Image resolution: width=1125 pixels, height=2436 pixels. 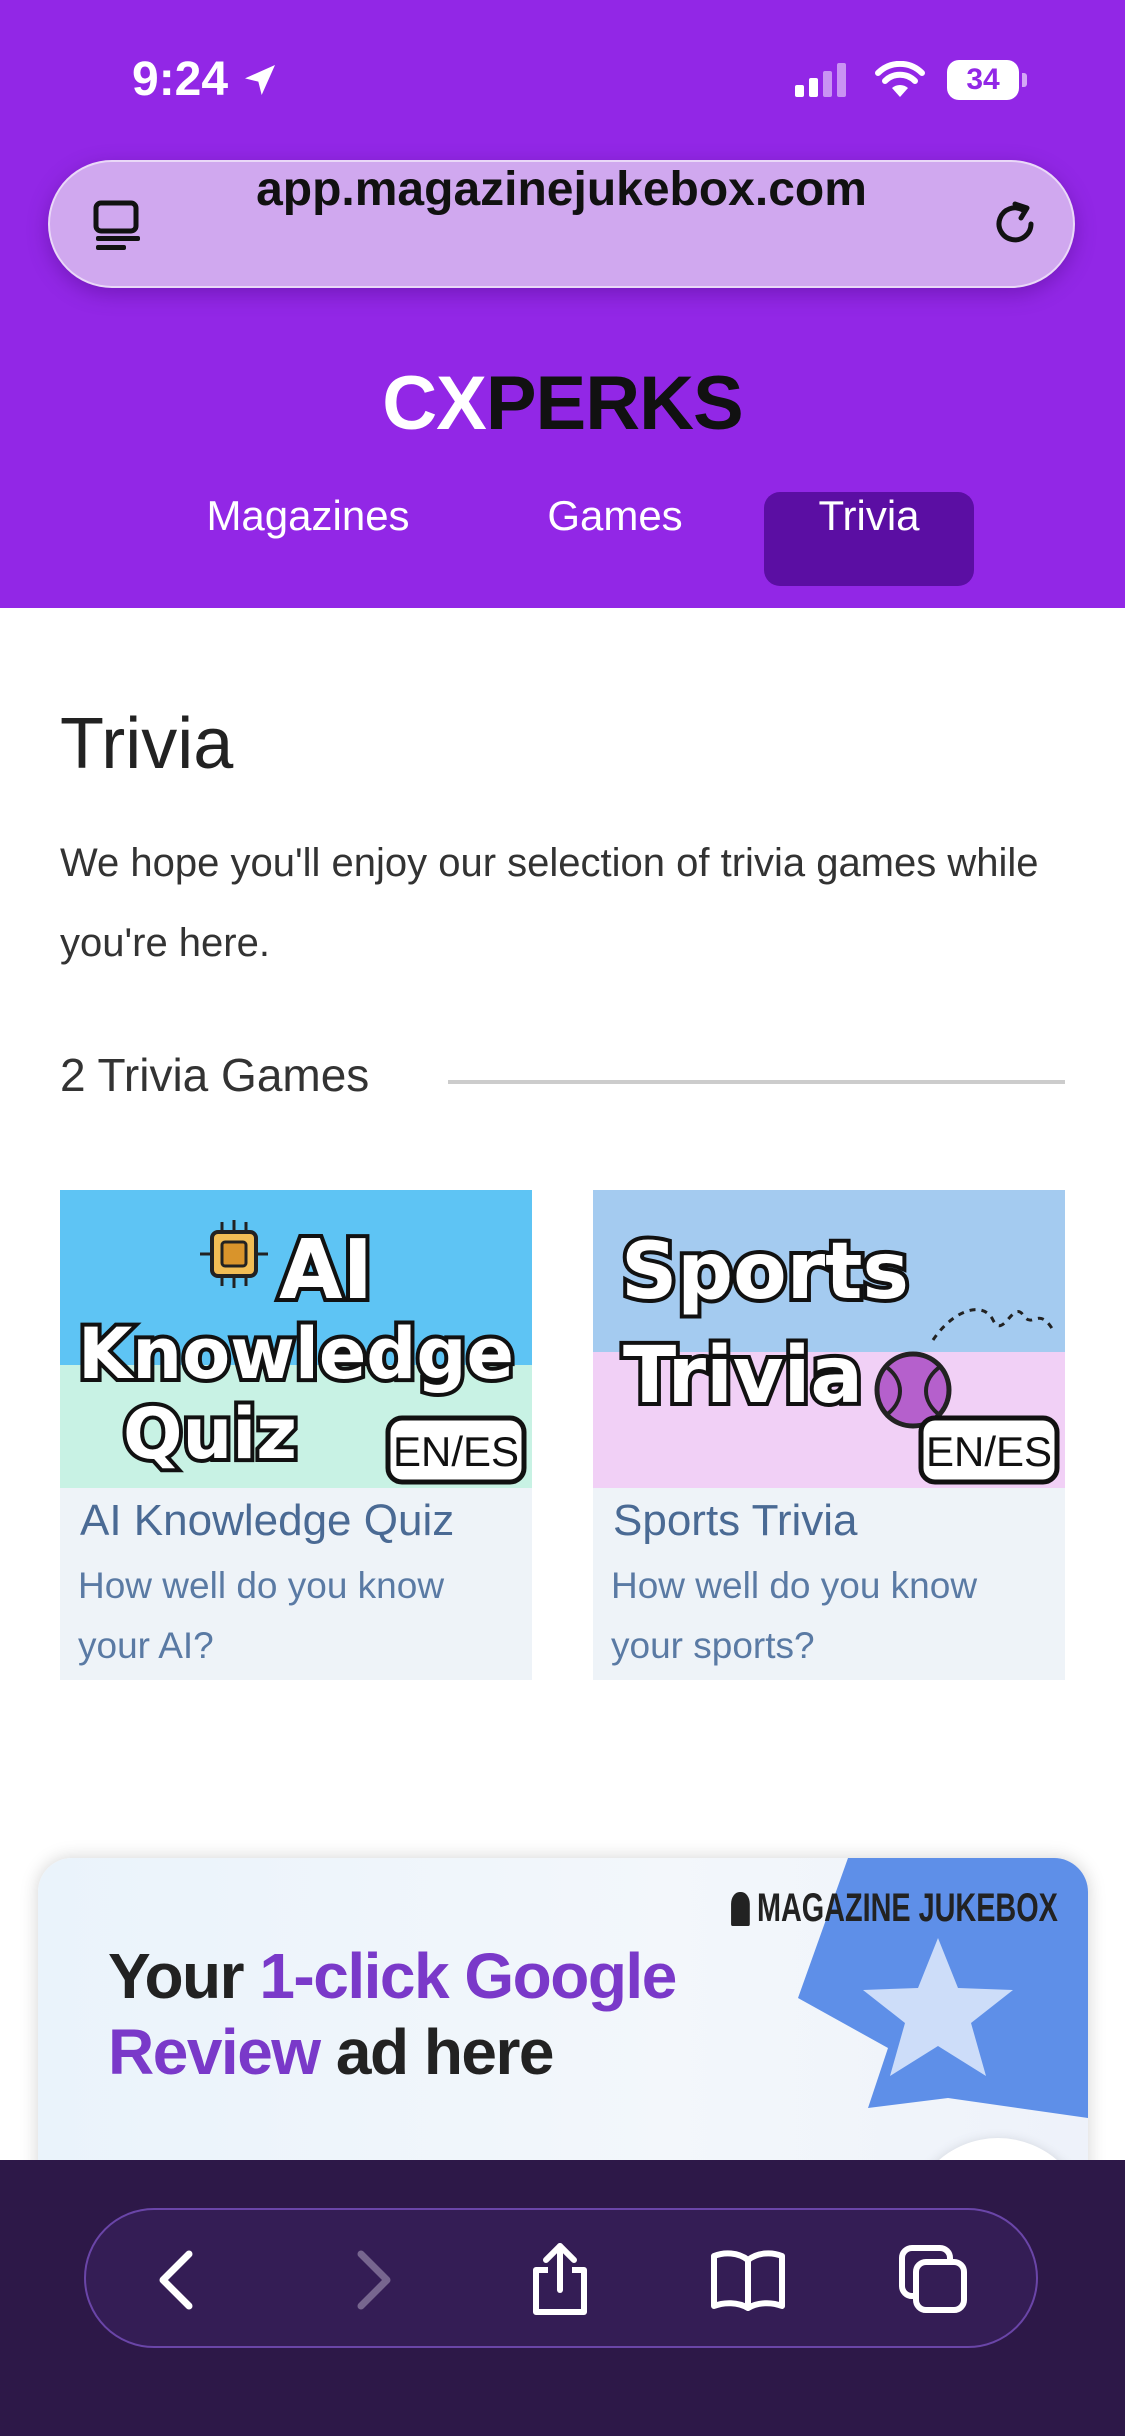 I want to click on ad-headline: Your 1-click Google Review ad here, so click(x=392, y=2014).